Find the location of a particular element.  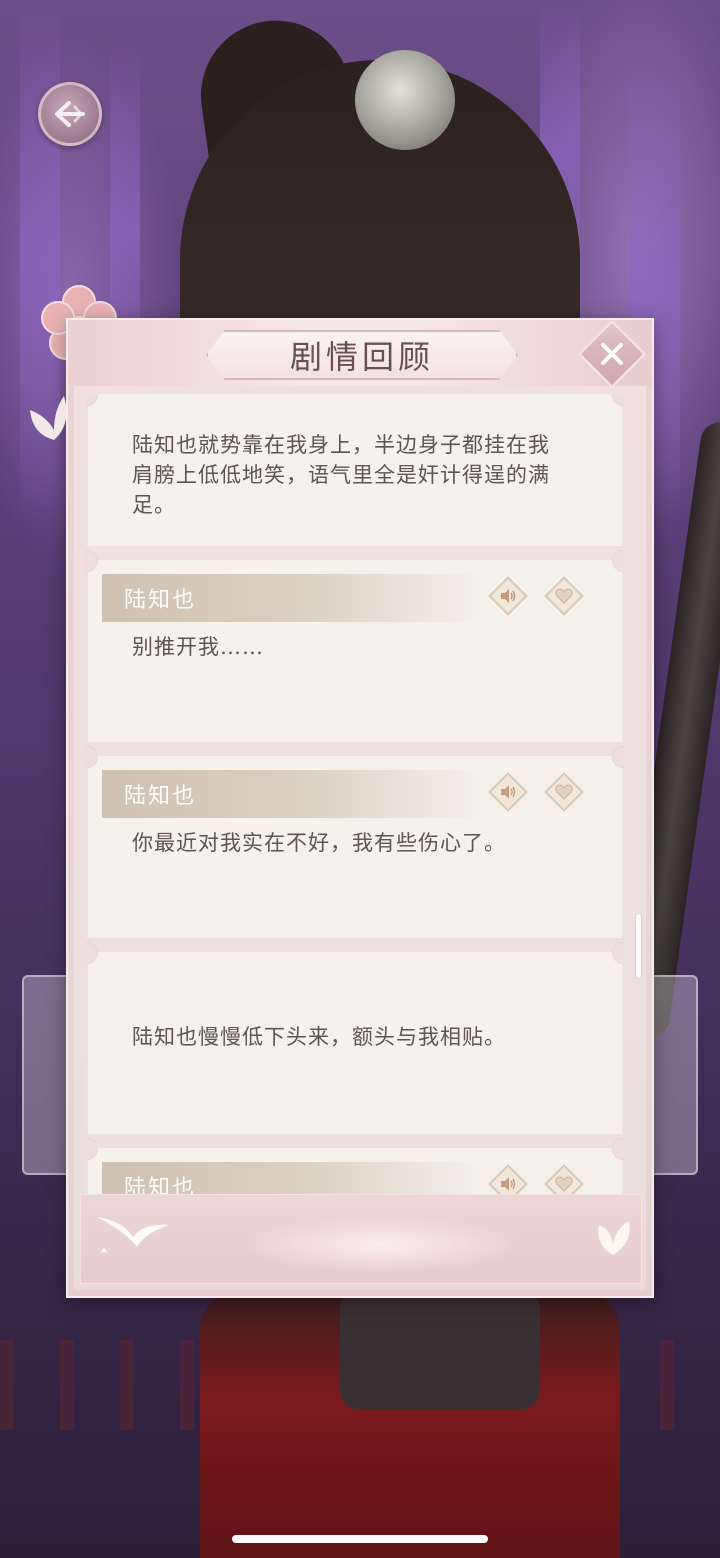

close-button is located at coordinates (612, 354).